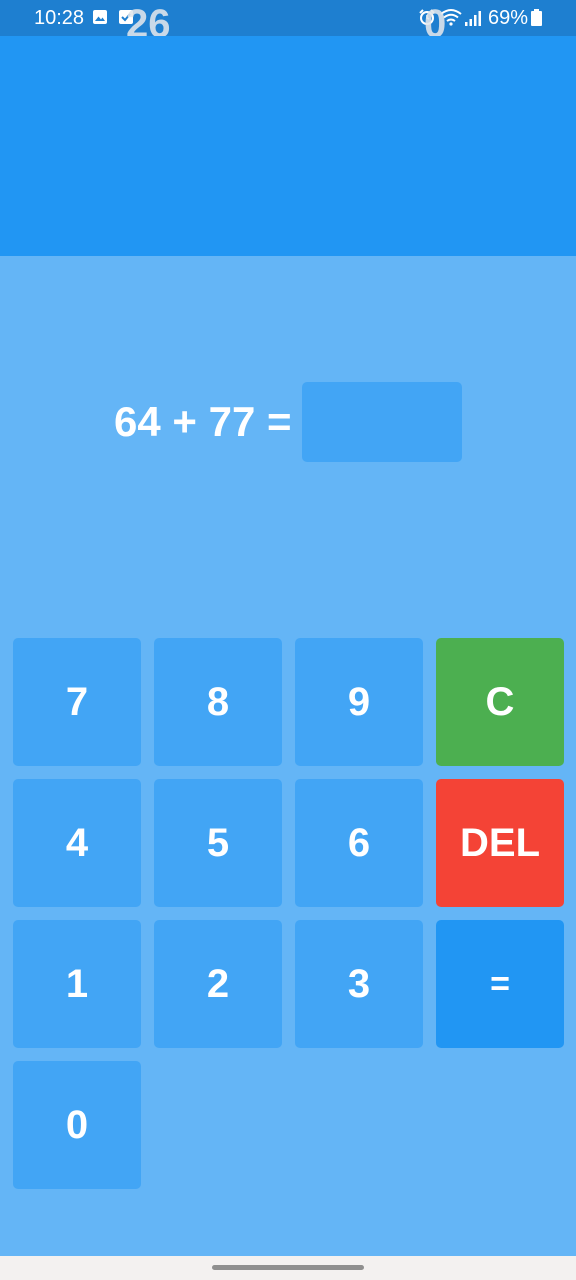 The image size is (576, 1280). Describe the element at coordinates (359, 984) in the screenshot. I see `key-3: 3` at that location.